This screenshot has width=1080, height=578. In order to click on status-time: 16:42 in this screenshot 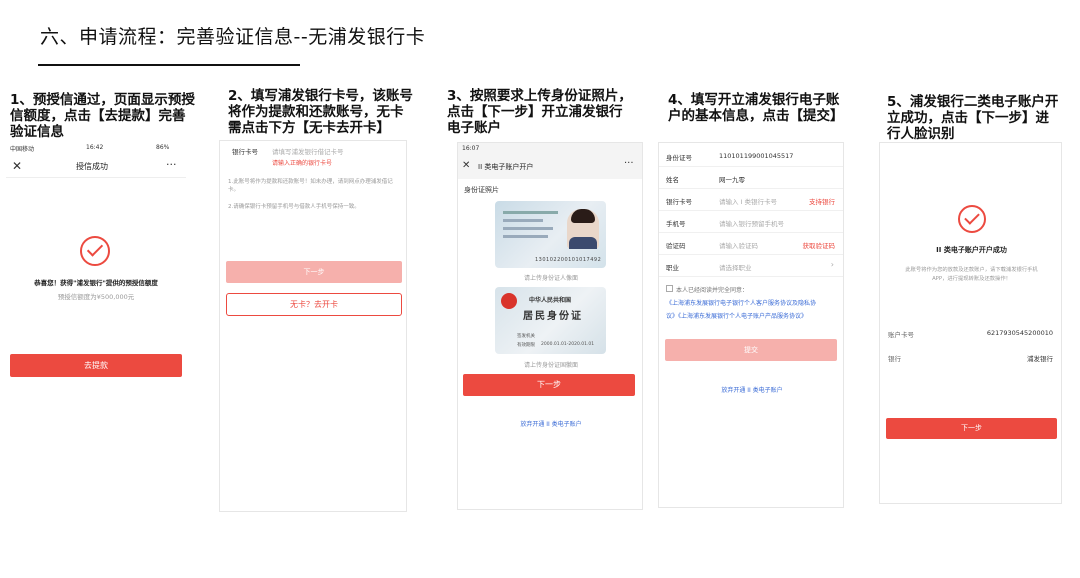, I will do `click(95, 147)`.